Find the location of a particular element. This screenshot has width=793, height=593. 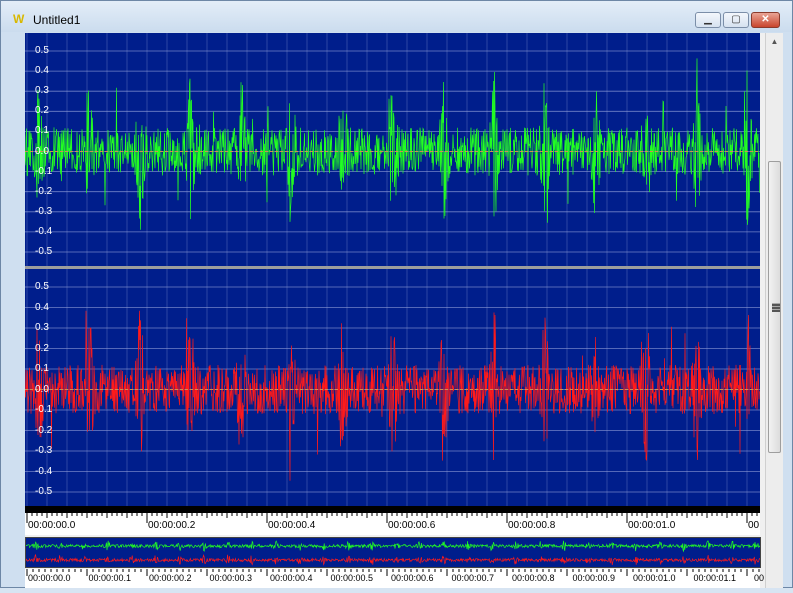

overview-ruler-label: 00:00:00.0 is located at coordinates (49, 578).